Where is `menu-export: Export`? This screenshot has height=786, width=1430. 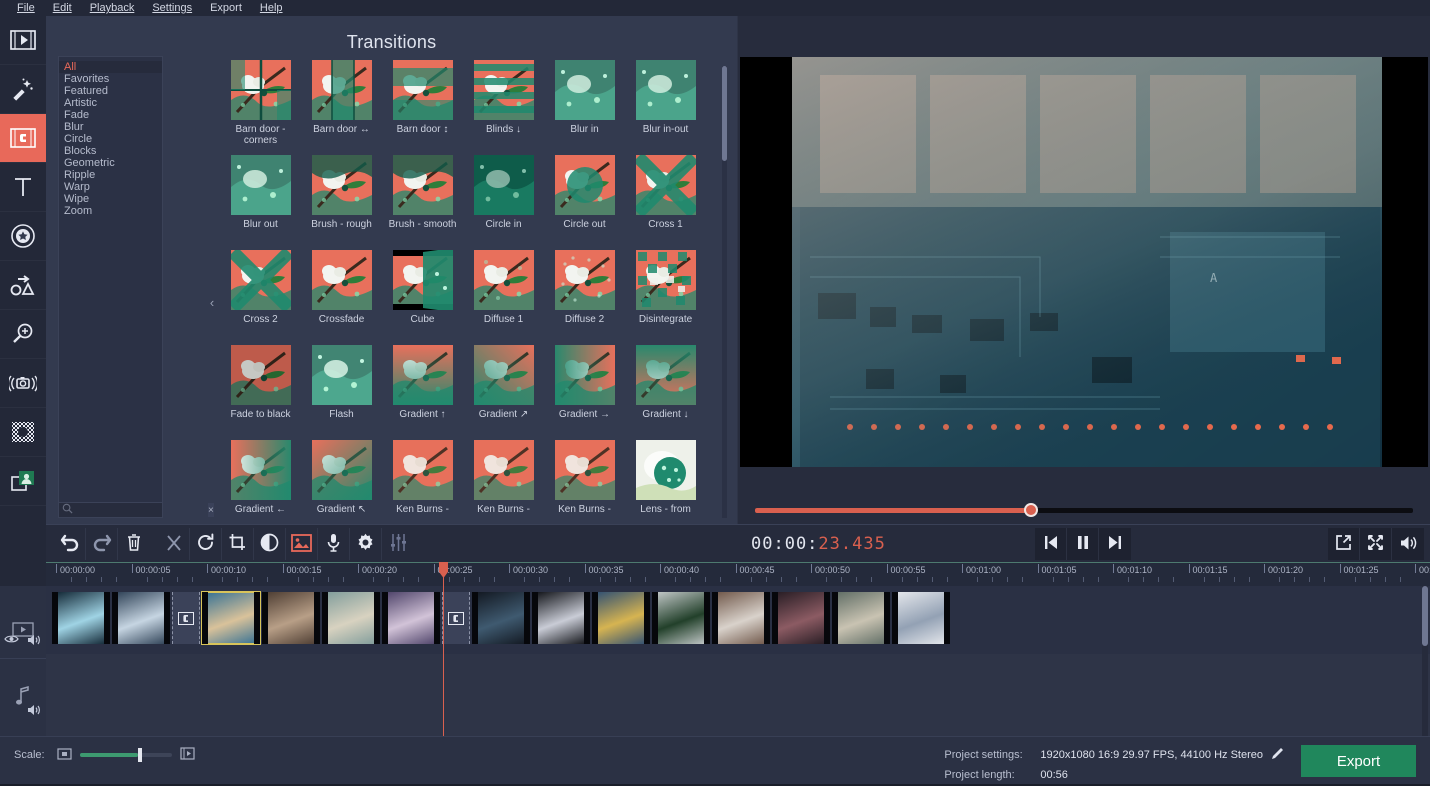
menu-export: Export is located at coordinates (226, 8).